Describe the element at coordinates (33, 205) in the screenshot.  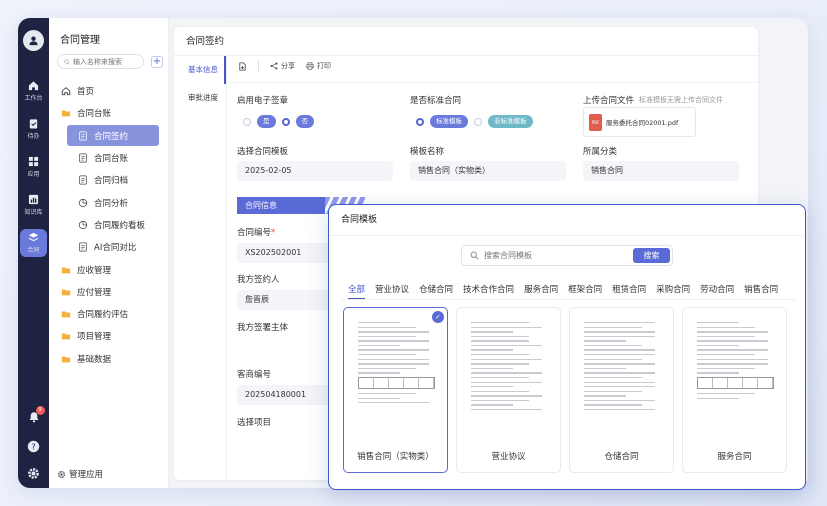
I see `rail-item-knowledge: 知识库` at that location.